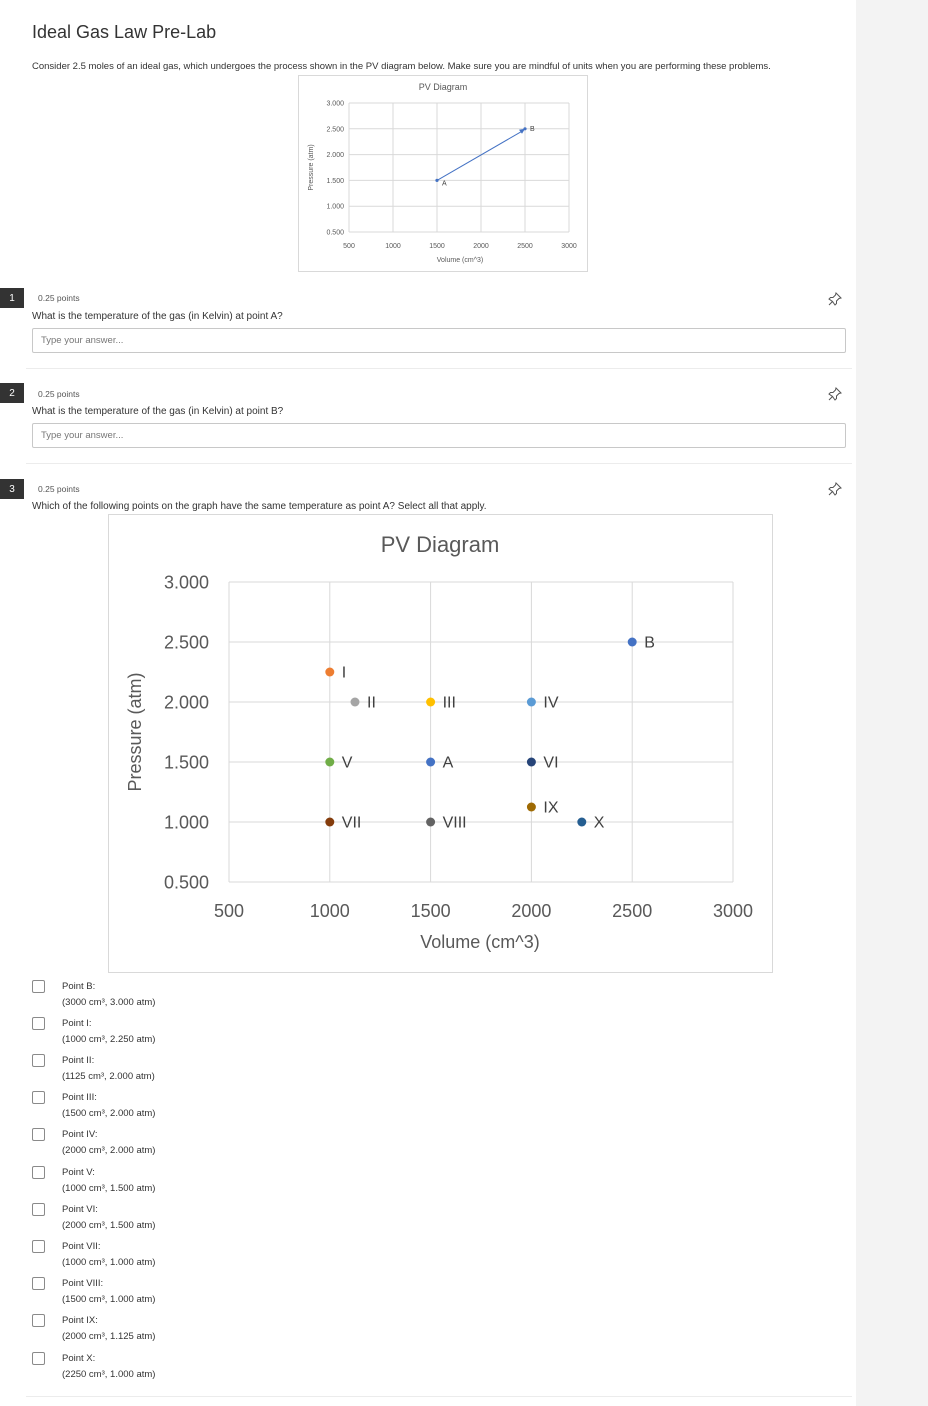  Describe the element at coordinates (439, 1396) in the screenshot. I see `page-bottom-divider` at that location.